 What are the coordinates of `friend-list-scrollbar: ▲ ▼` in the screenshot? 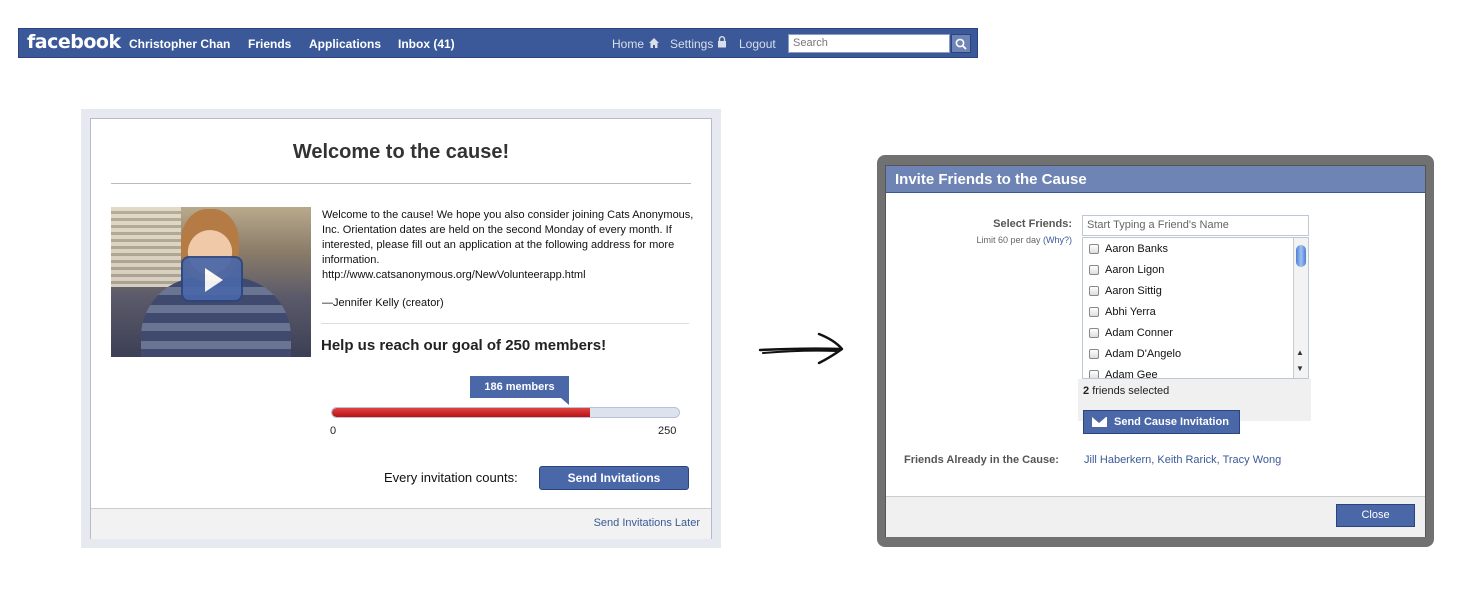 It's located at (1300, 308).